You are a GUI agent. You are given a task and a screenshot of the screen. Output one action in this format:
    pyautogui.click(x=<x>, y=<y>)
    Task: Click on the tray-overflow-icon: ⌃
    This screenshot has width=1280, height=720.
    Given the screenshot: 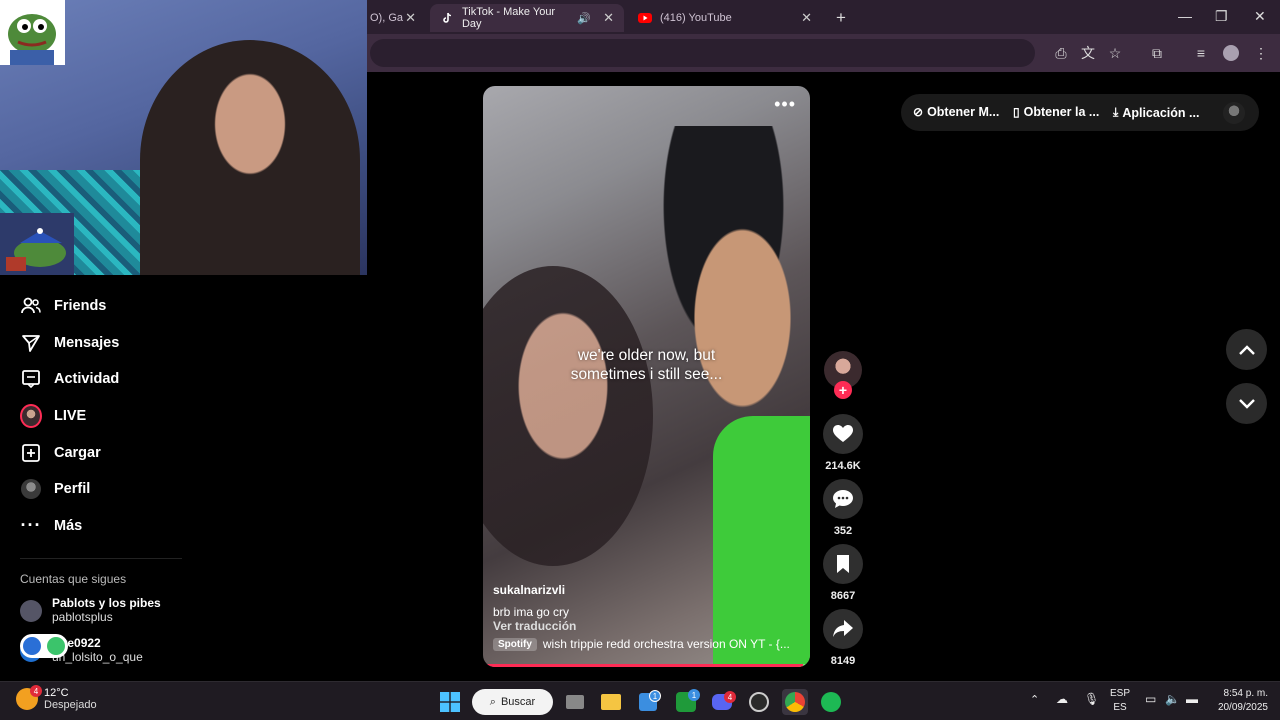 What is the action you would take?
    pyautogui.click(x=1034, y=700)
    